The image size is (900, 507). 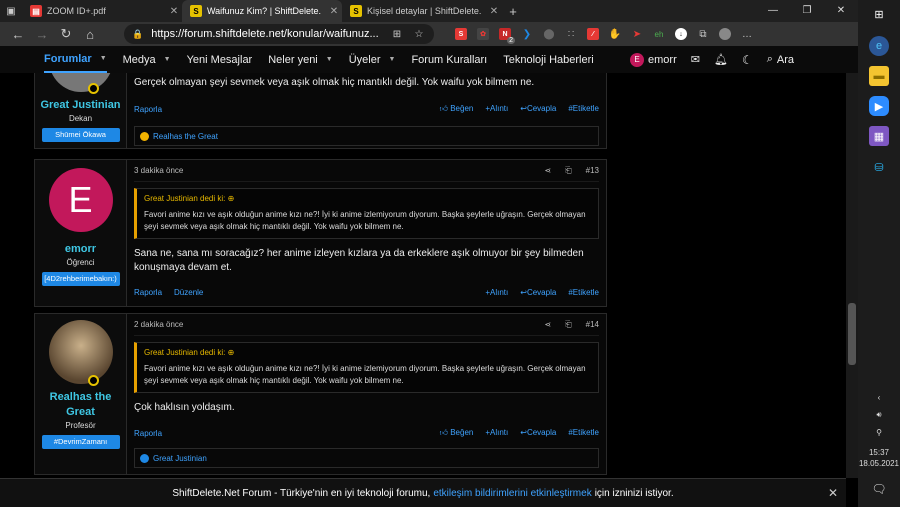 I want to click on tab-waifunuz: S Waifunuz Kim? | ShiftDelete.Net ✕, so click(x=262, y=11).